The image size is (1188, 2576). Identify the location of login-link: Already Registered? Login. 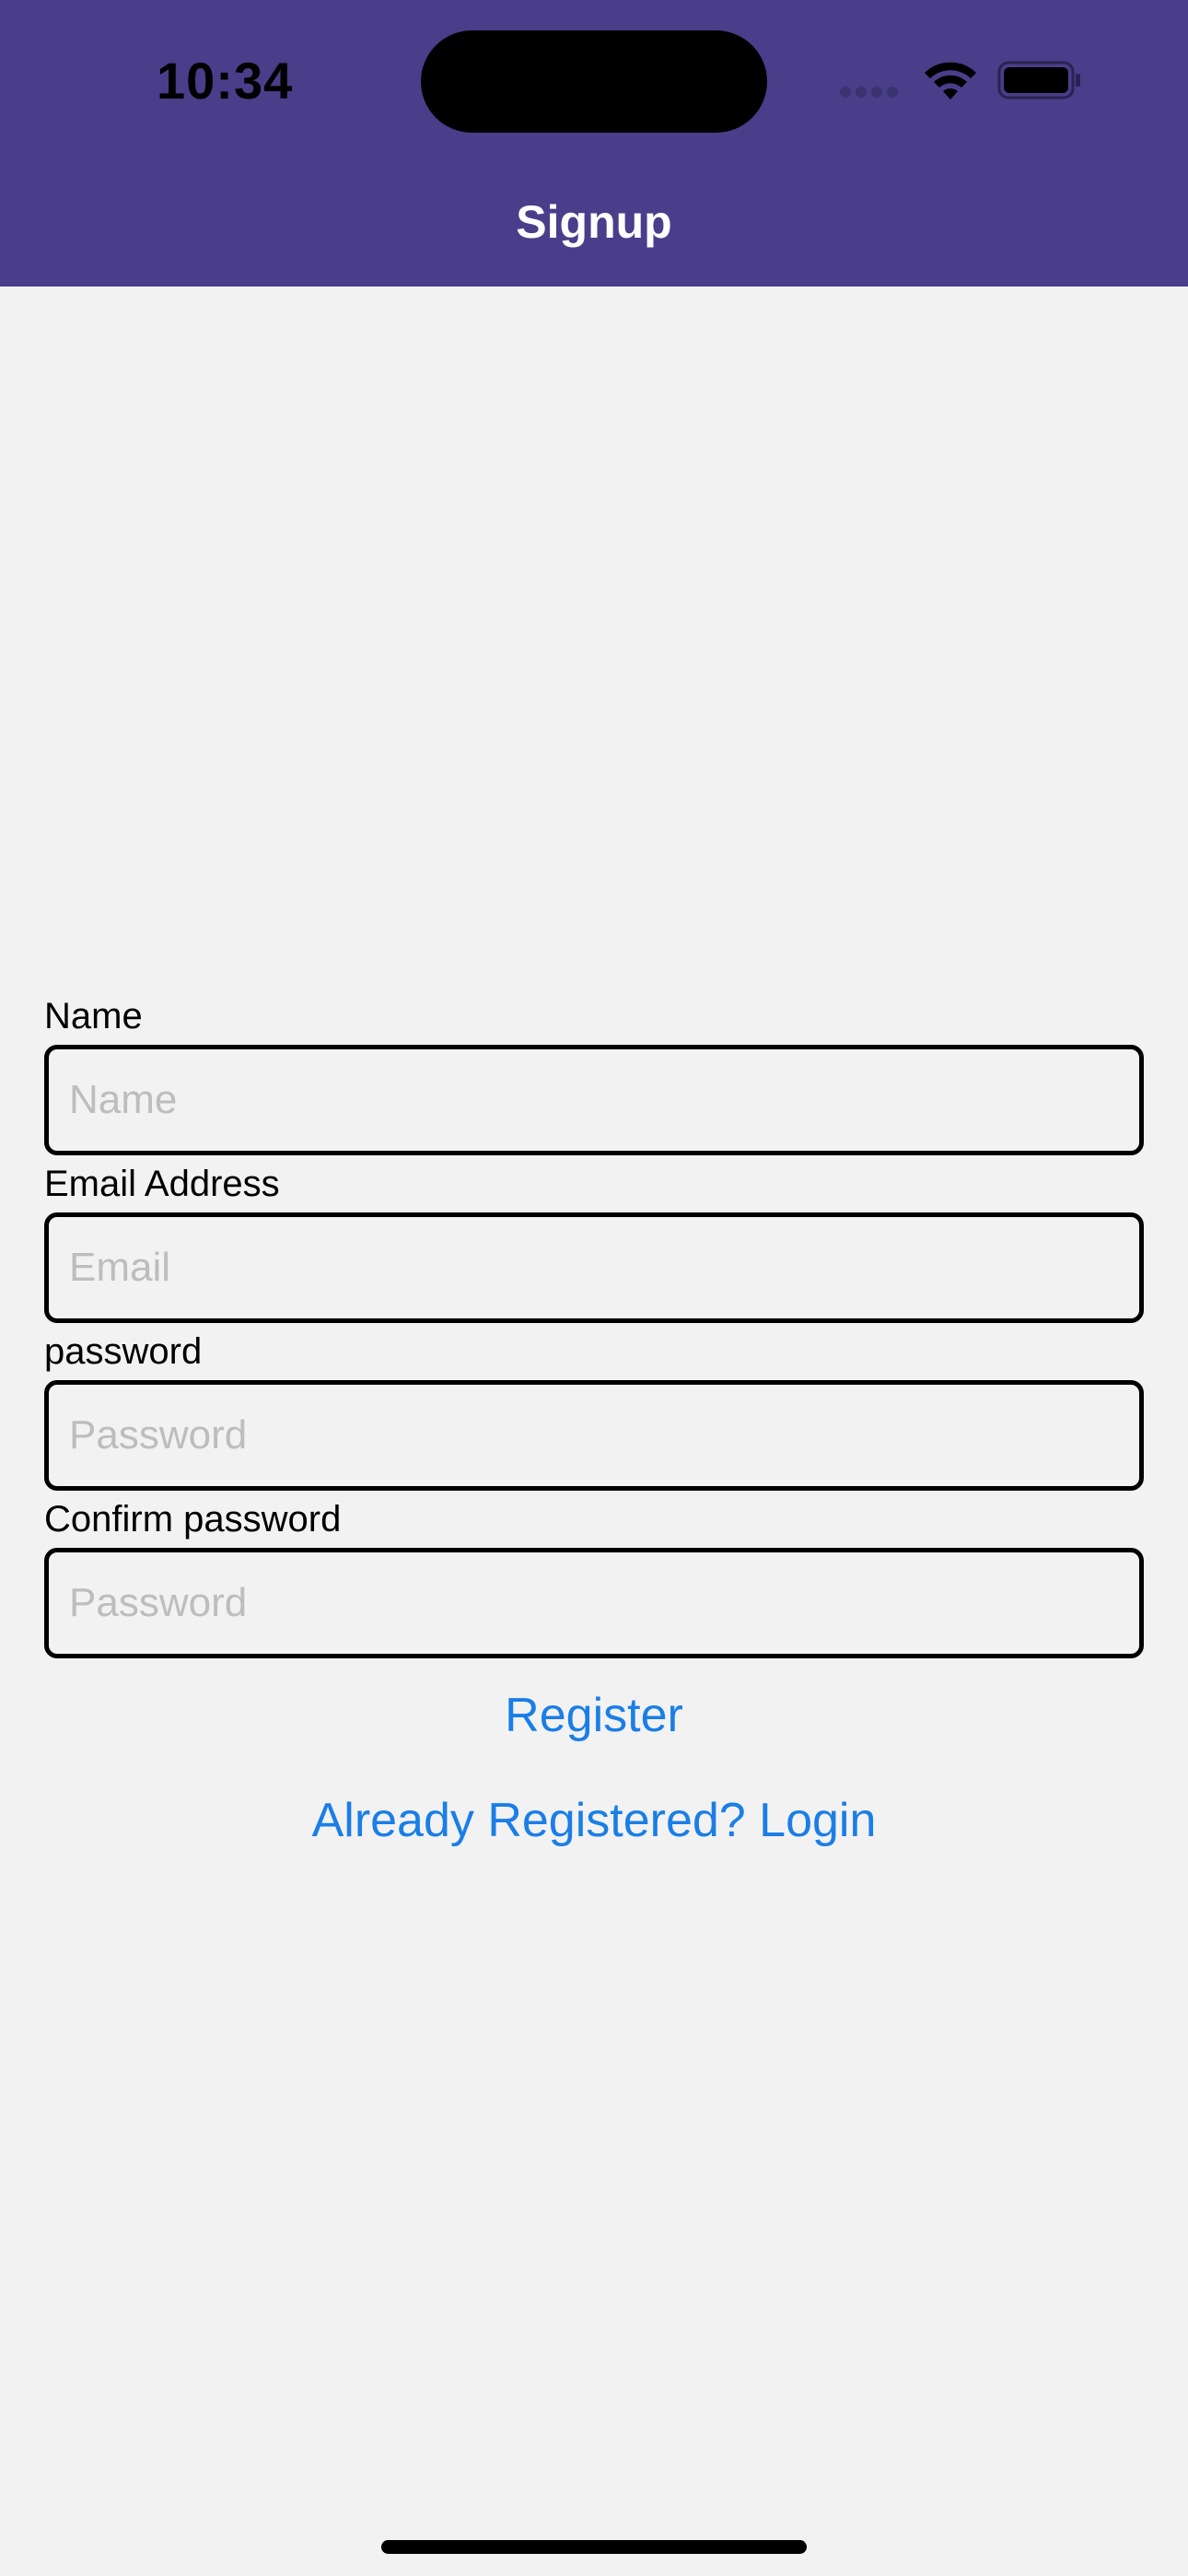
(594, 1820).